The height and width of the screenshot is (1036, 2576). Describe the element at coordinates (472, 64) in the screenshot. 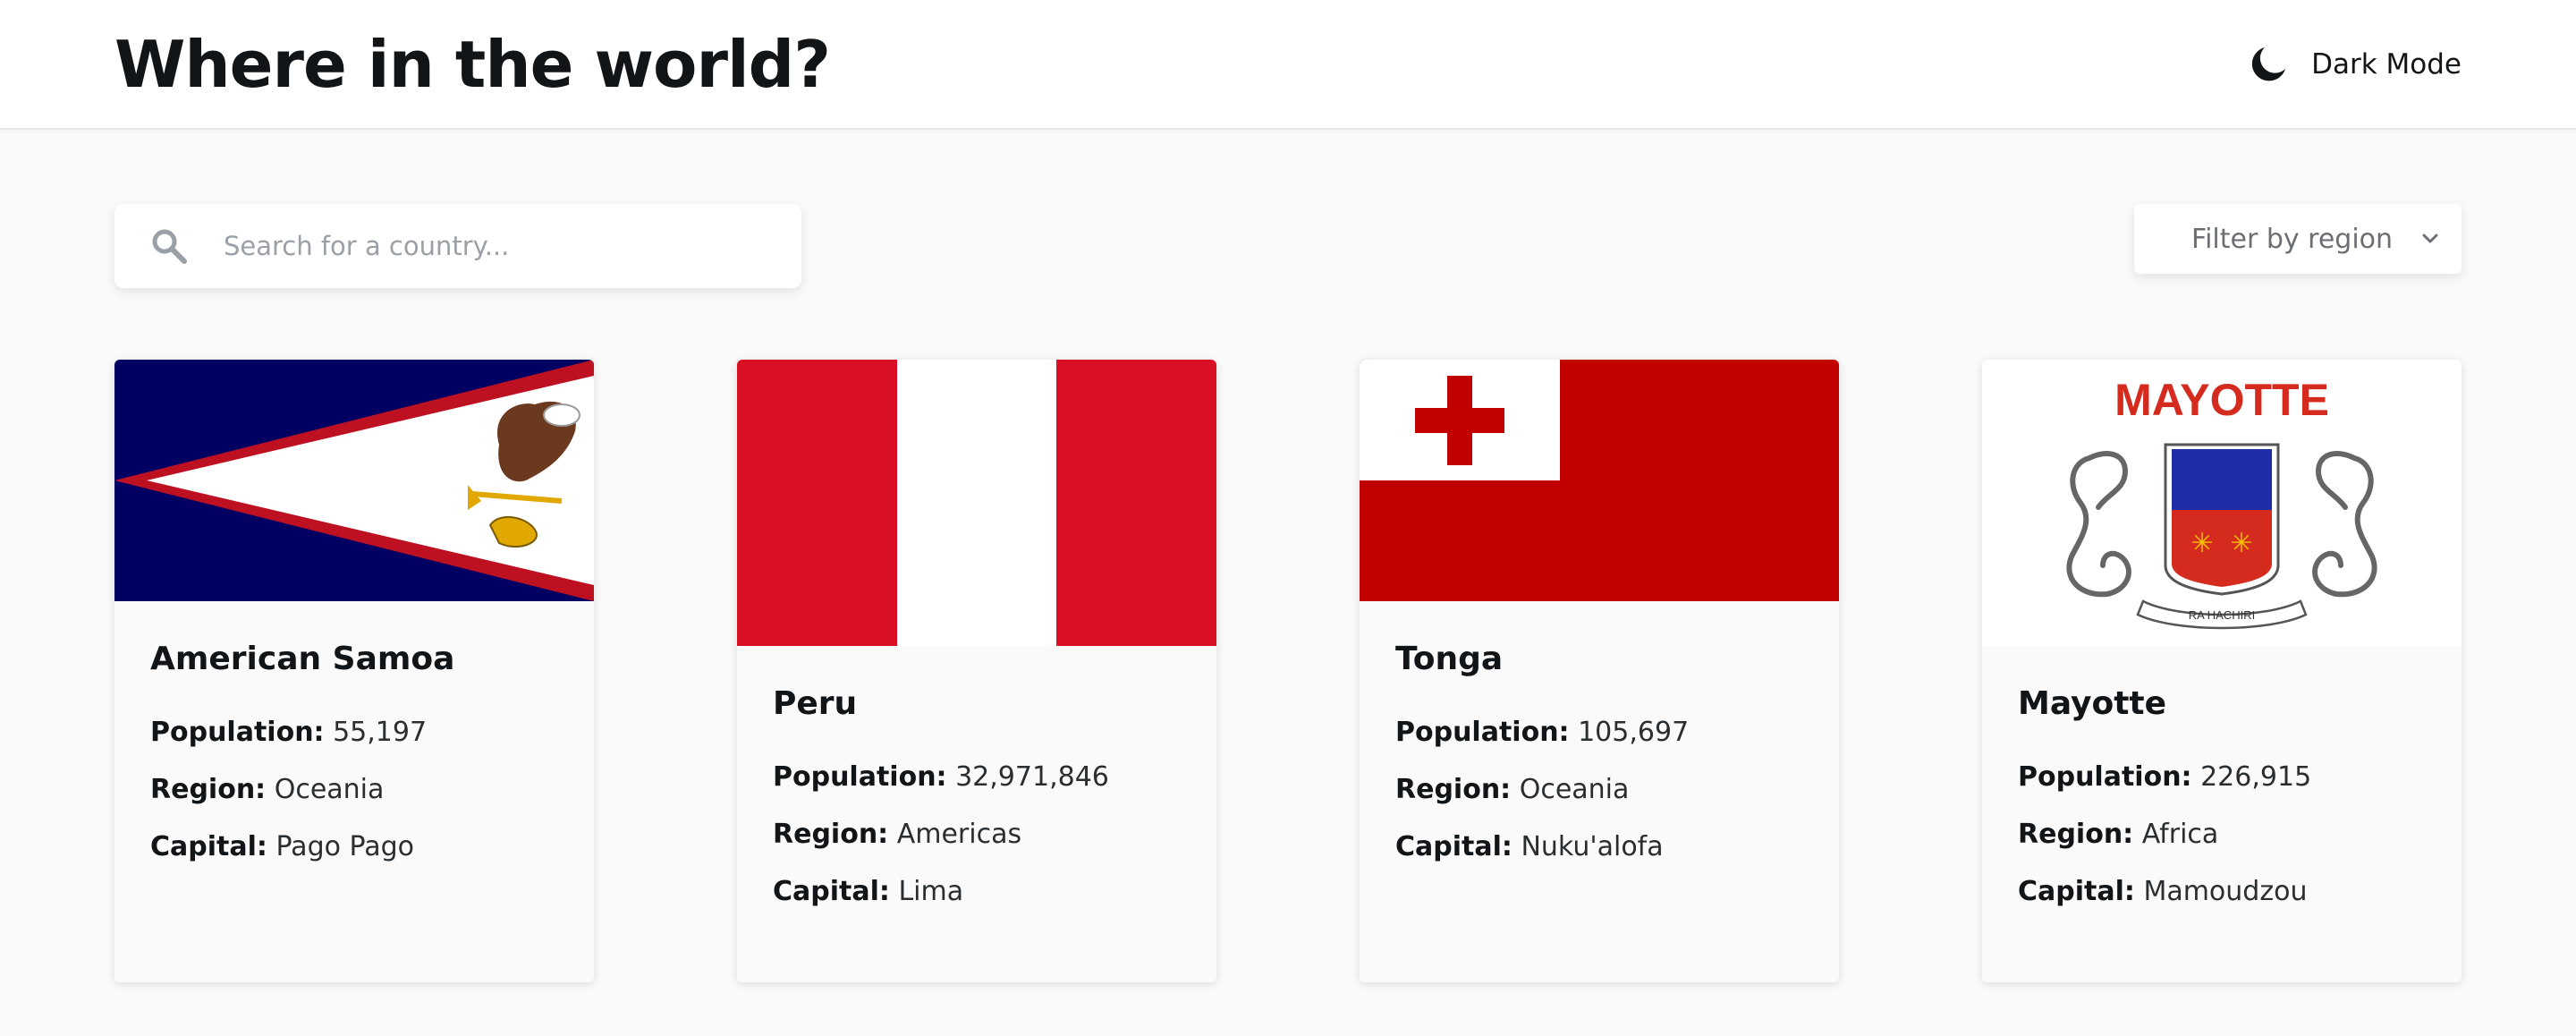

I see `page-title: Where in the world?` at that location.